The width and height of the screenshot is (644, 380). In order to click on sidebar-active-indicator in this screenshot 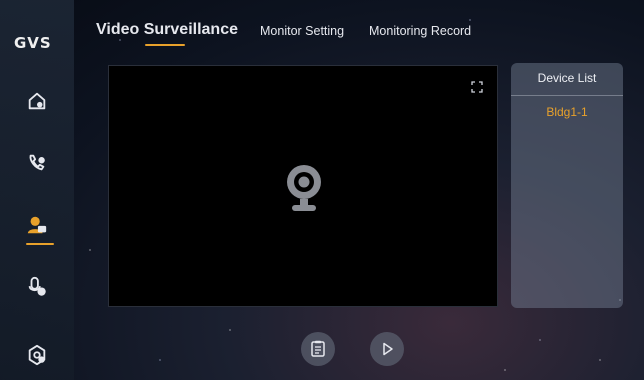, I will do `click(40, 244)`.